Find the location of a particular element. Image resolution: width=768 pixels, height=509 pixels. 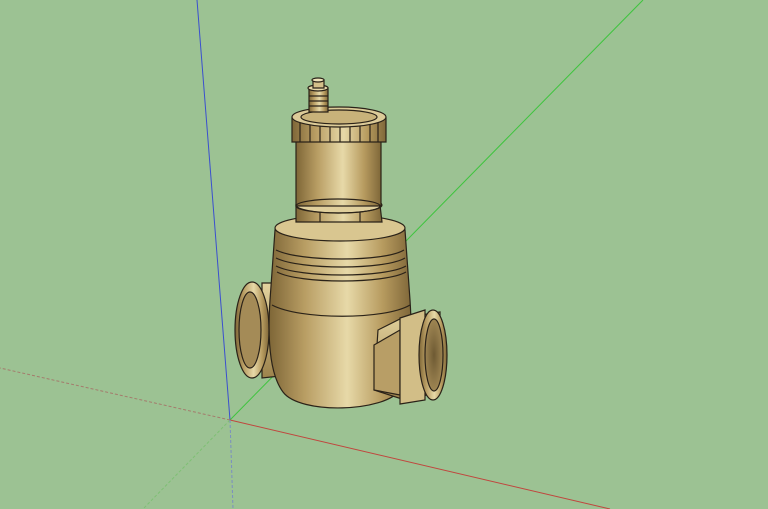

upper-cylinder is located at coordinates (338, 176).